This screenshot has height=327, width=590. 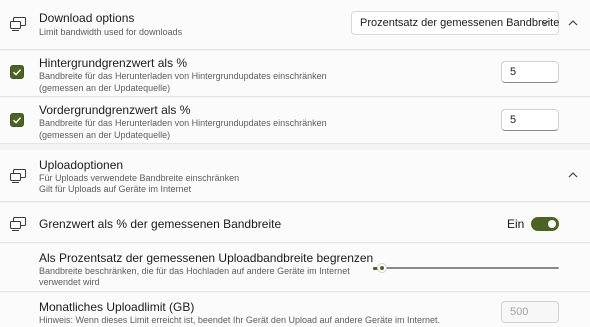 I want to click on upload-slider-track, so click(x=468, y=268).